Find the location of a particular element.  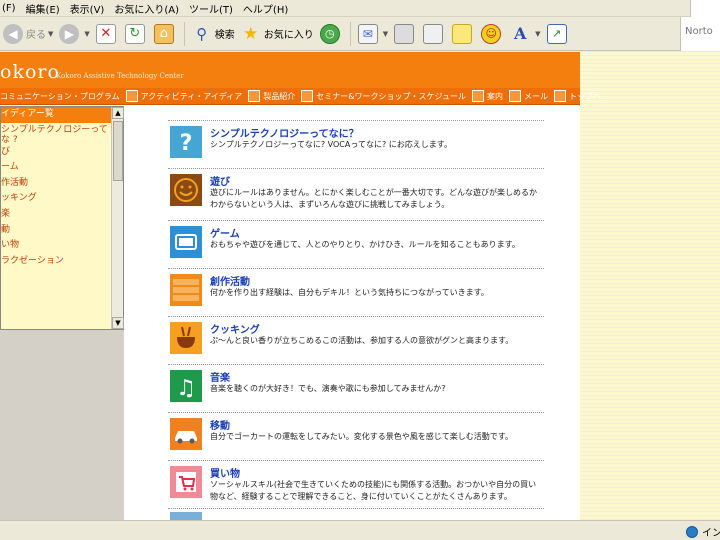

activity-title-play: 遊び is located at coordinates (220, 180).